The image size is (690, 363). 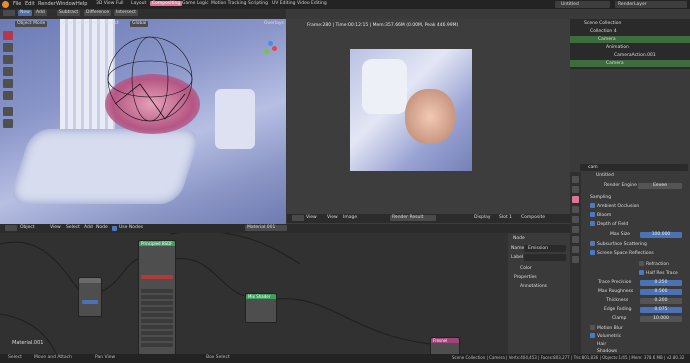 I want to click on image-menu-image: Image, so click(x=350, y=218).